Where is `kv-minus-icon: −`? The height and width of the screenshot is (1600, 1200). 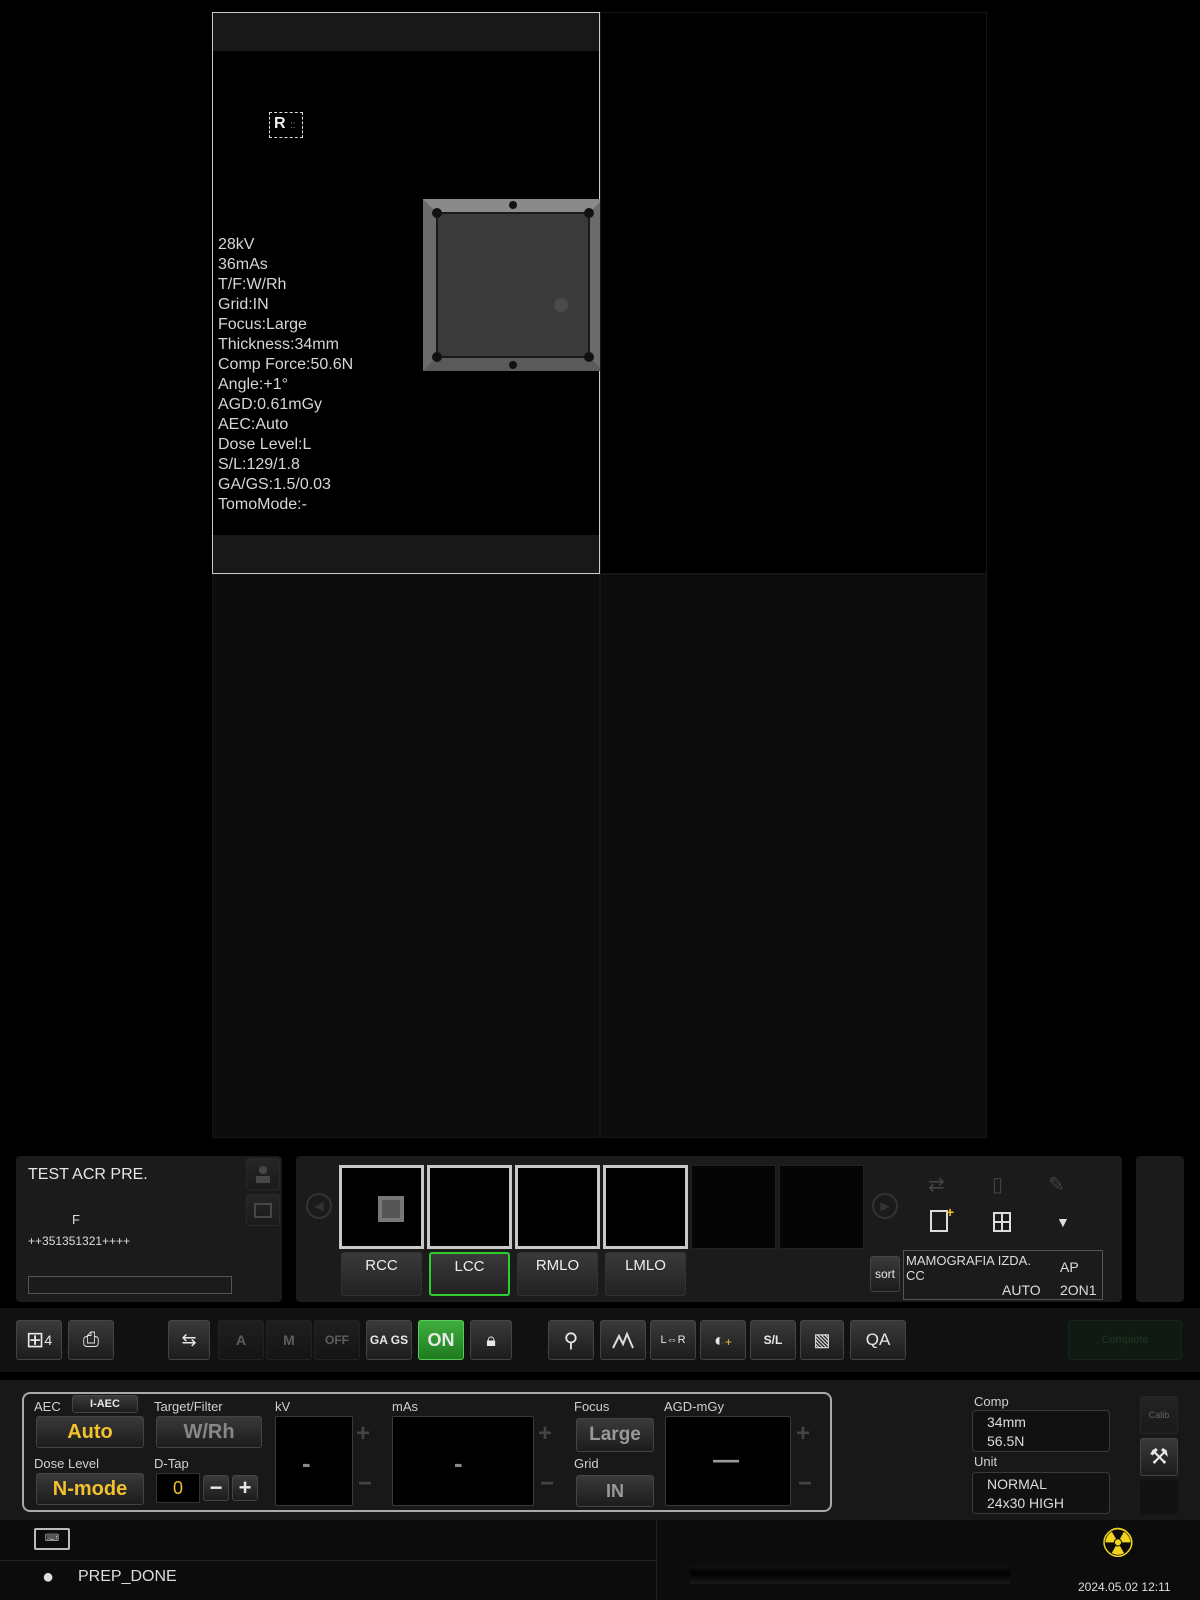 kv-minus-icon: − is located at coordinates (365, 1484).